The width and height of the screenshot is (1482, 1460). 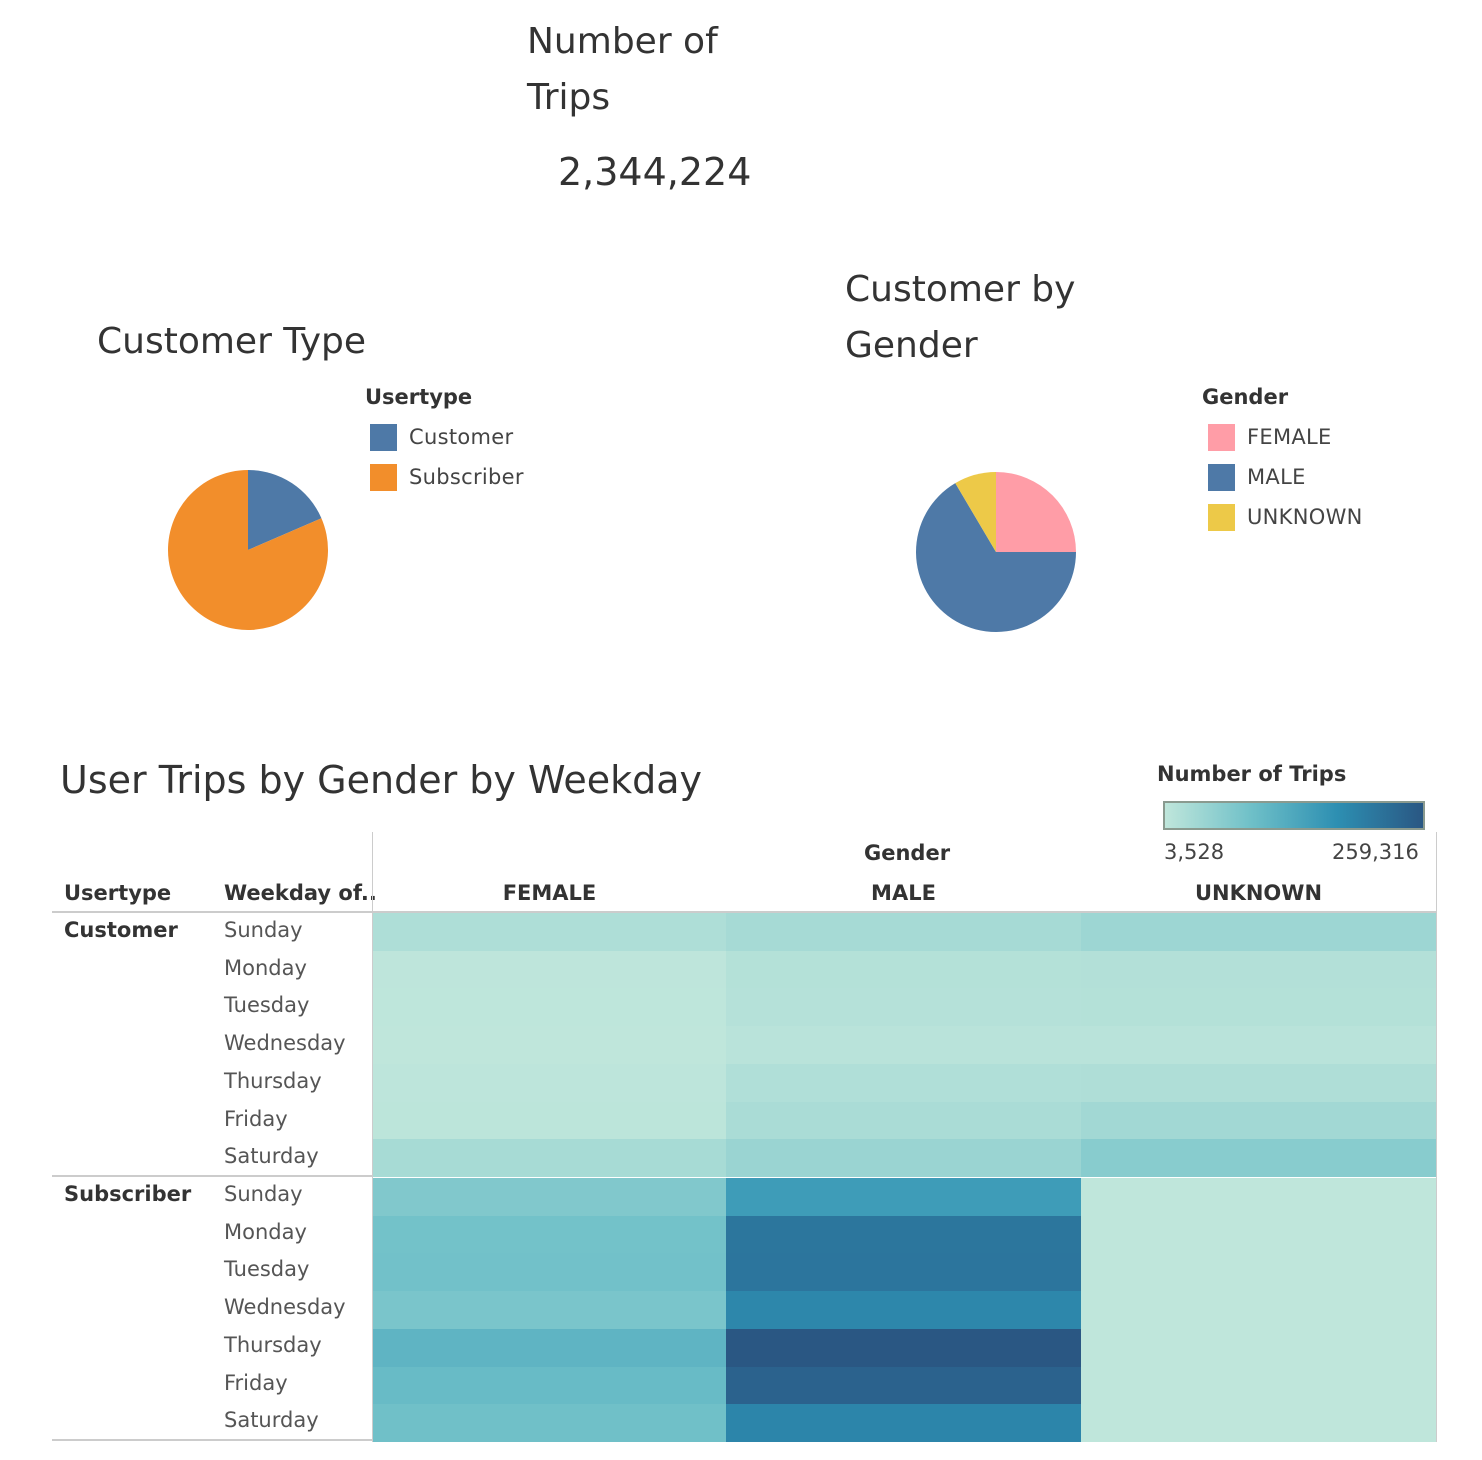 I want to click on usertype-legend-title: Usertype, so click(x=419, y=397).